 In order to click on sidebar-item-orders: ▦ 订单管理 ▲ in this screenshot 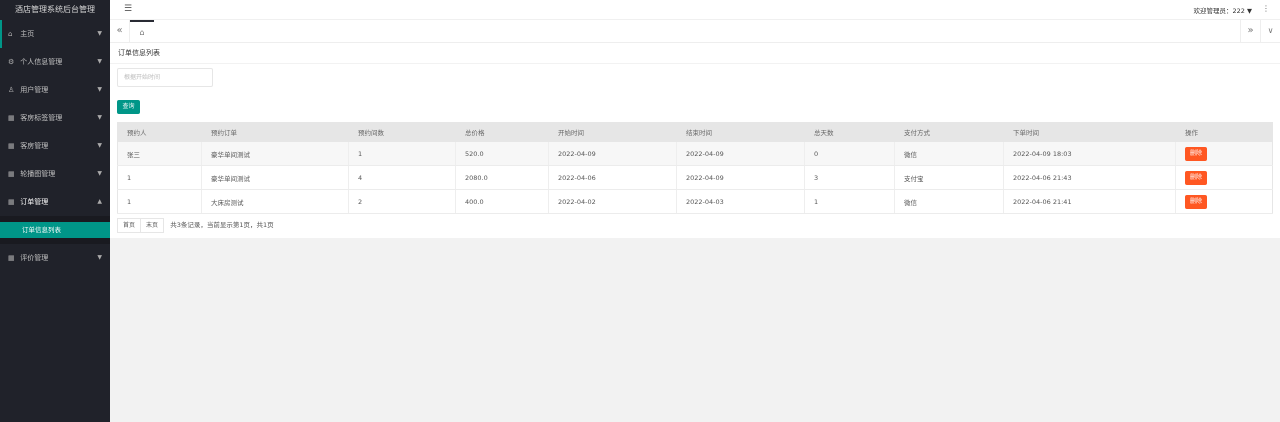, I will do `click(55, 202)`.